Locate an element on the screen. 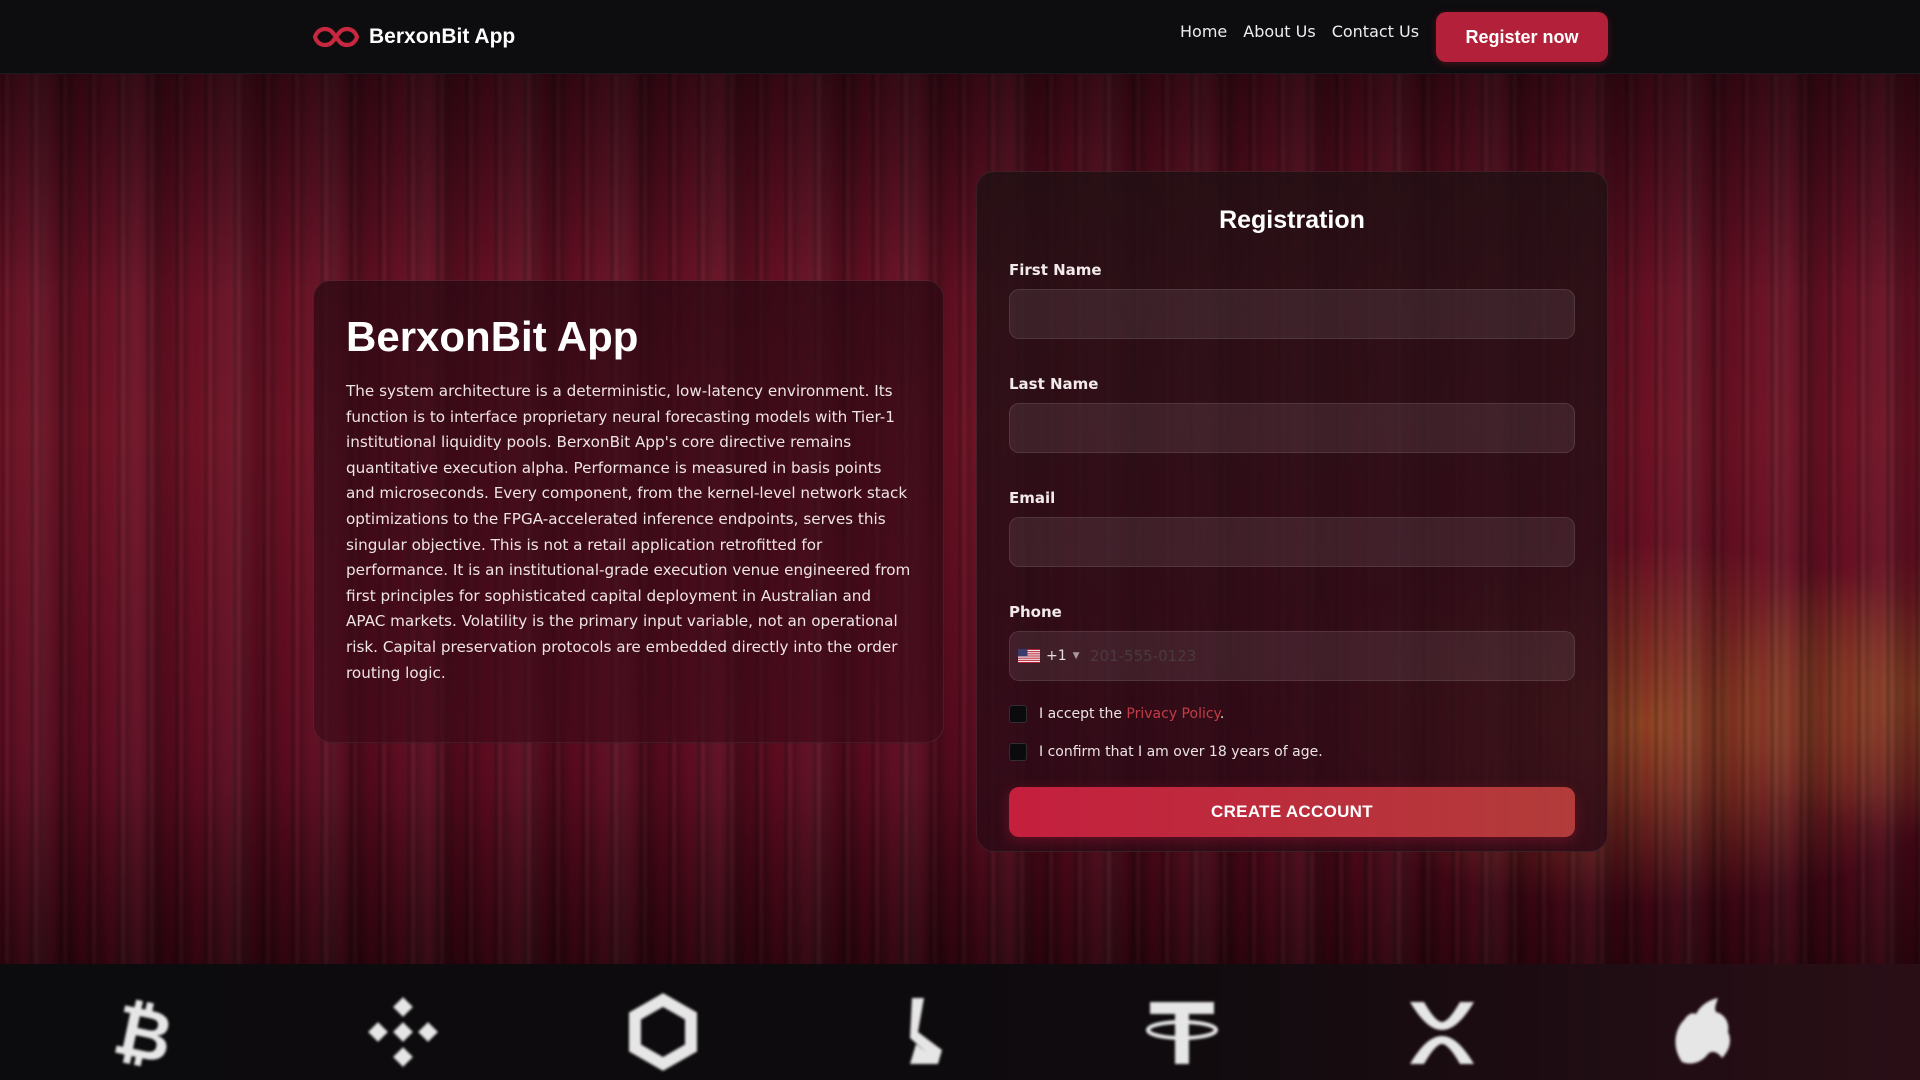 This screenshot has height=1080, width=1920. phone-label: Phone is located at coordinates (1035, 612).